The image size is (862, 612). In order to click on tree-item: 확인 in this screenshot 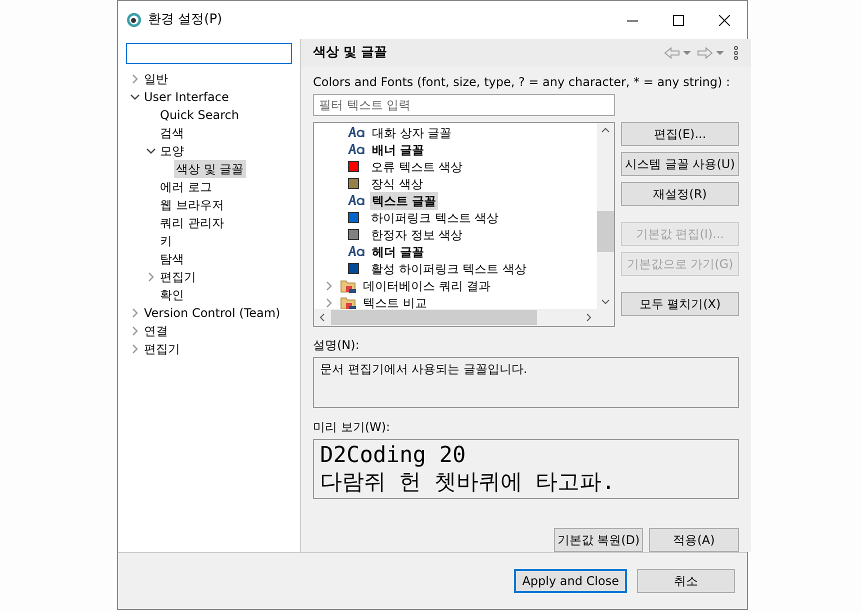, I will do `click(172, 295)`.